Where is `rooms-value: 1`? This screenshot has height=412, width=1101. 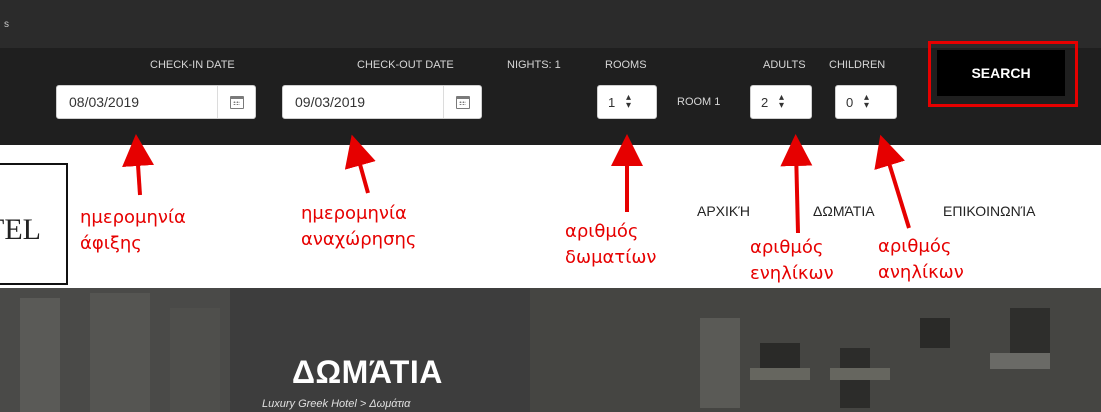 rooms-value: 1 is located at coordinates (612, 102).